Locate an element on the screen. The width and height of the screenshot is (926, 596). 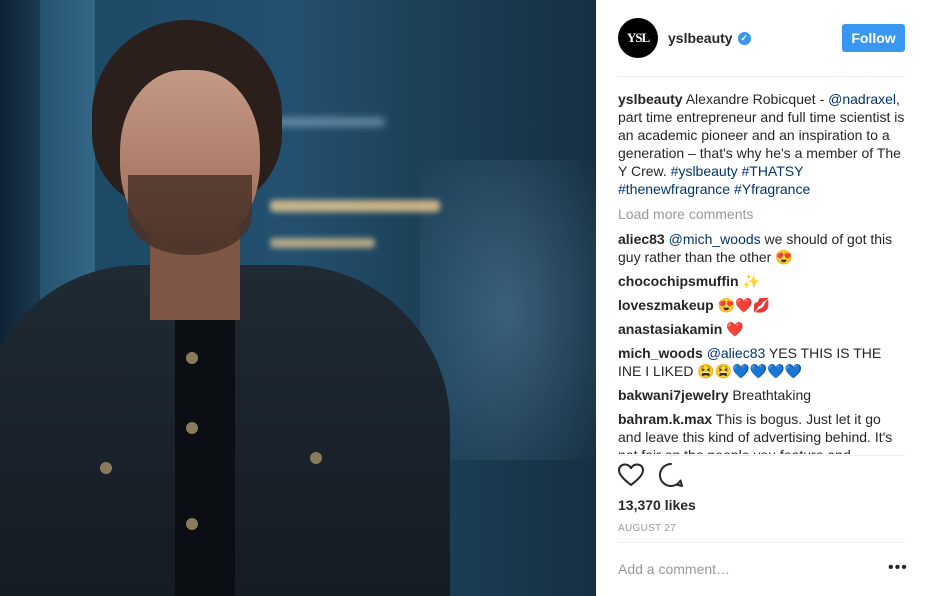
caption-hashtag: #Yfragrance is located at coordinates (772, 189).